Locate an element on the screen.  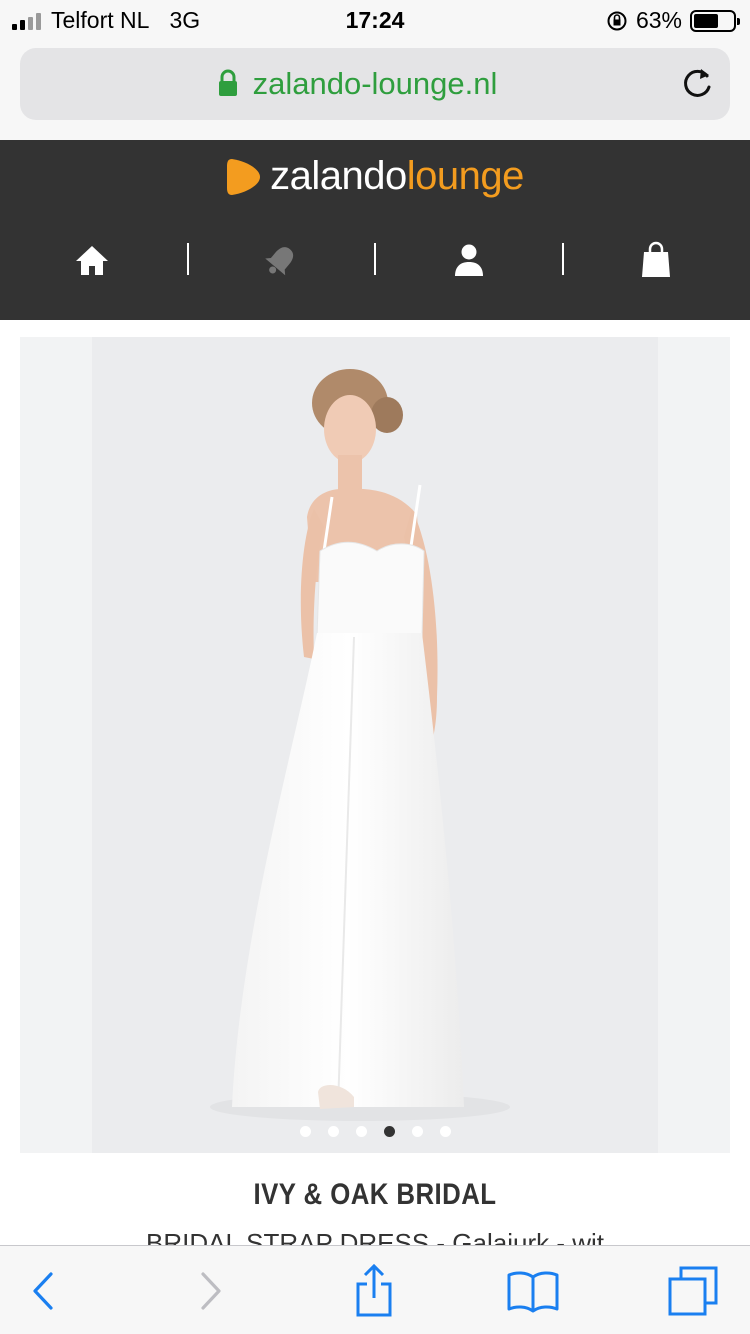
bell-icon is located at coordinates (279, 261).